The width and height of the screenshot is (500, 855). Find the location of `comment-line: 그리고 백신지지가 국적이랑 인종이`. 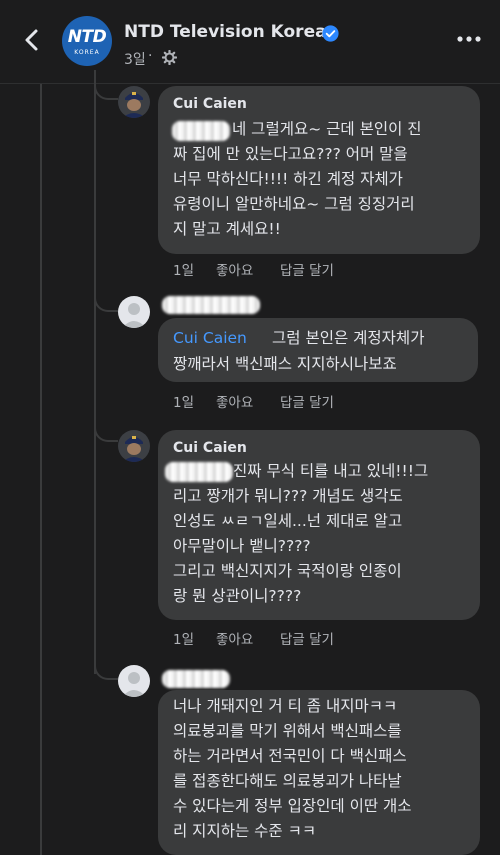

comment-line: 그리고 백신지지가 국적이랑 인종이 is located at coordinates (287, 571).